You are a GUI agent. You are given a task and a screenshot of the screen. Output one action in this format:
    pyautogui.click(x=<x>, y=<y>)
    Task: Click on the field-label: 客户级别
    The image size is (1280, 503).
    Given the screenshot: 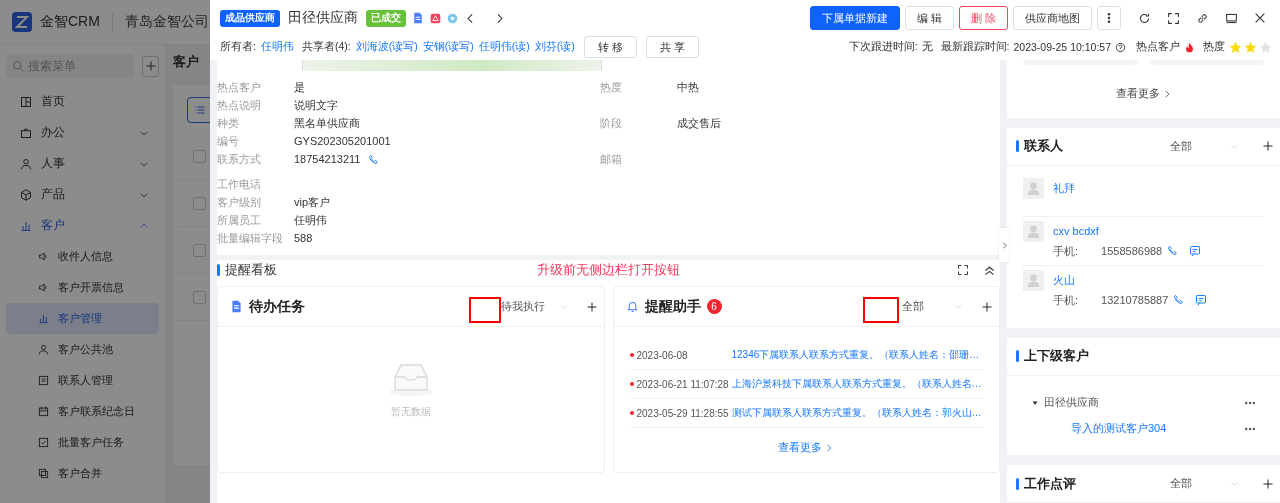 What is the action you would take?
    pyautogui.click(x=239, y=202)
    